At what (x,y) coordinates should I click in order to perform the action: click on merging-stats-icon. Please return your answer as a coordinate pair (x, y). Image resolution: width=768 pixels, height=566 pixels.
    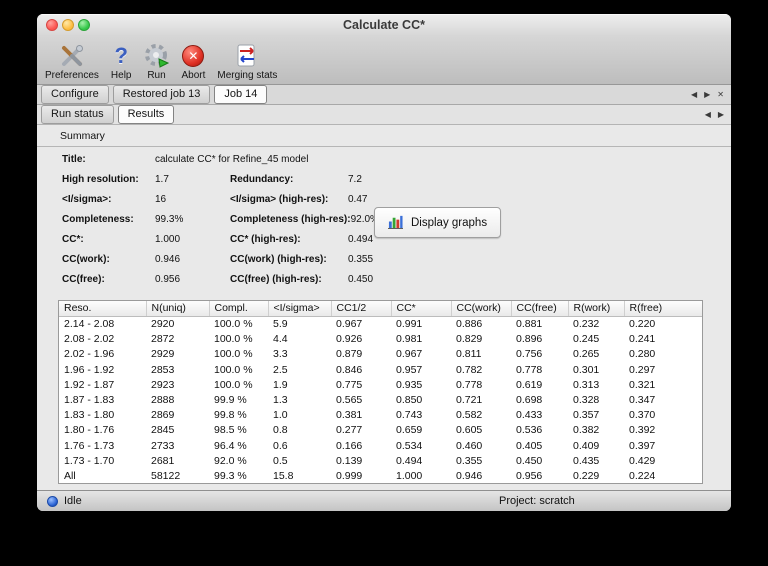
    Looking at the image, I should click on (247, 55).